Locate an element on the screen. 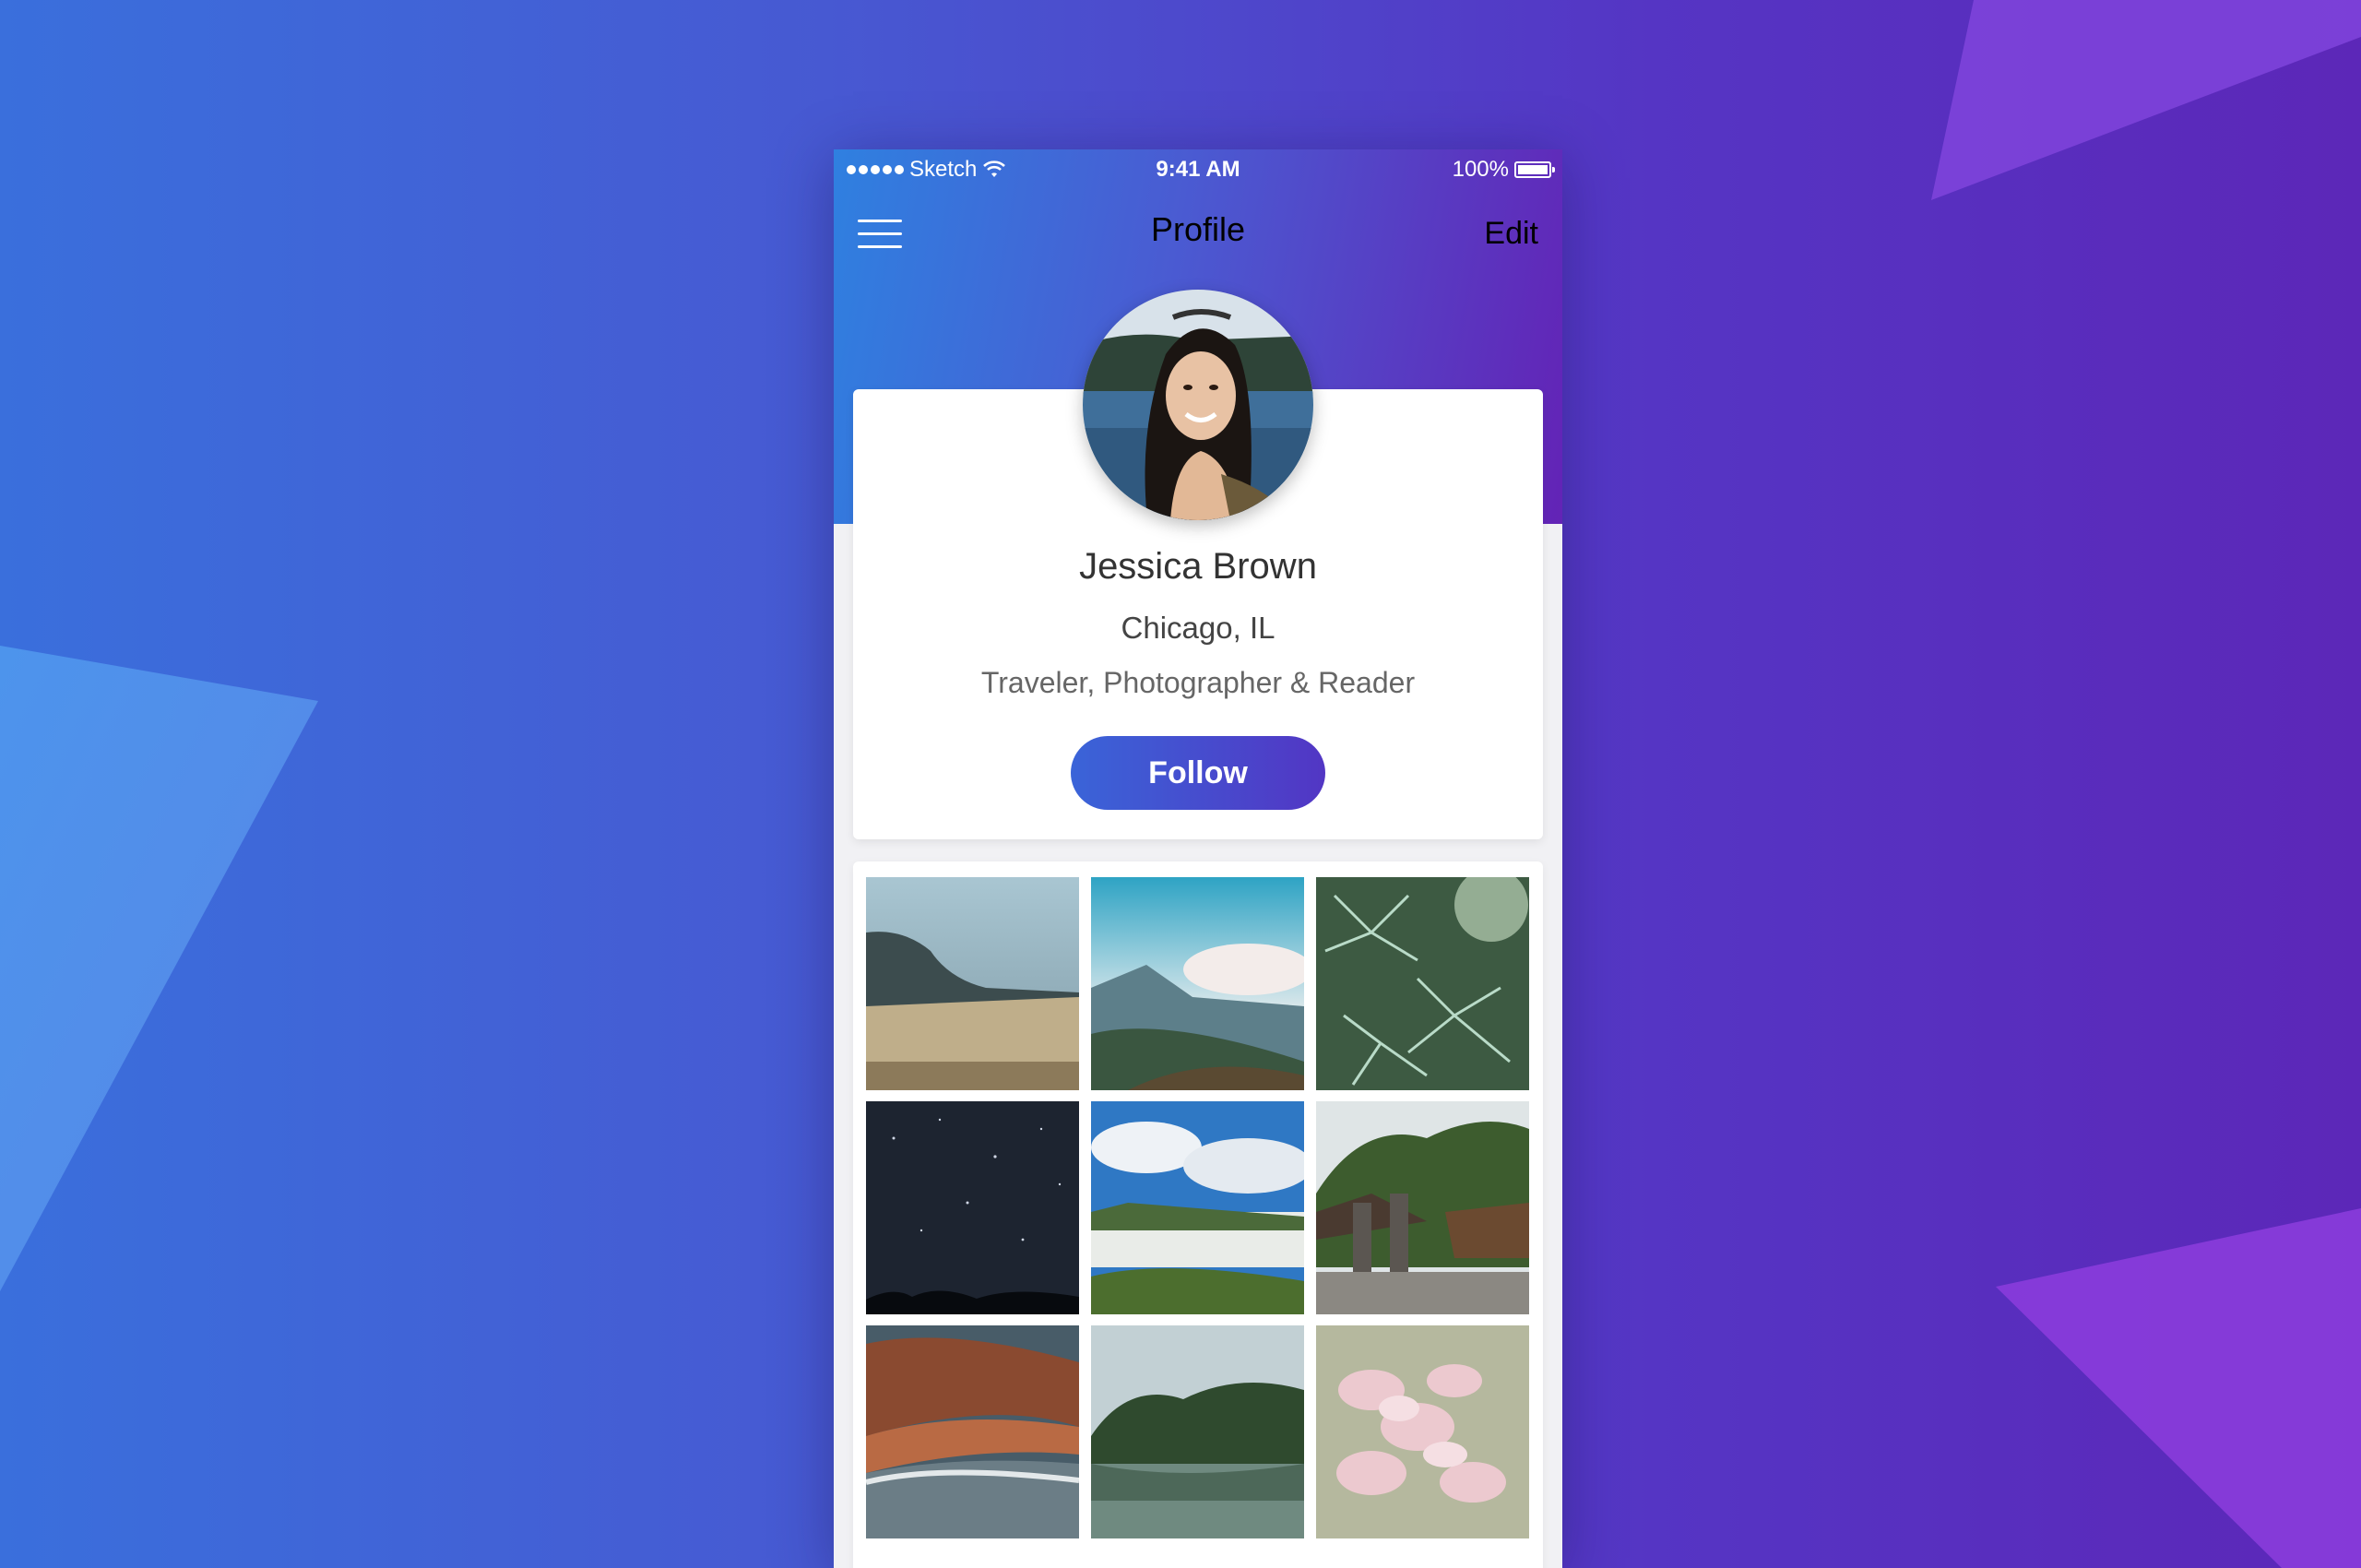  pink-flowers-photo is located at coordinates (1422, 1431).